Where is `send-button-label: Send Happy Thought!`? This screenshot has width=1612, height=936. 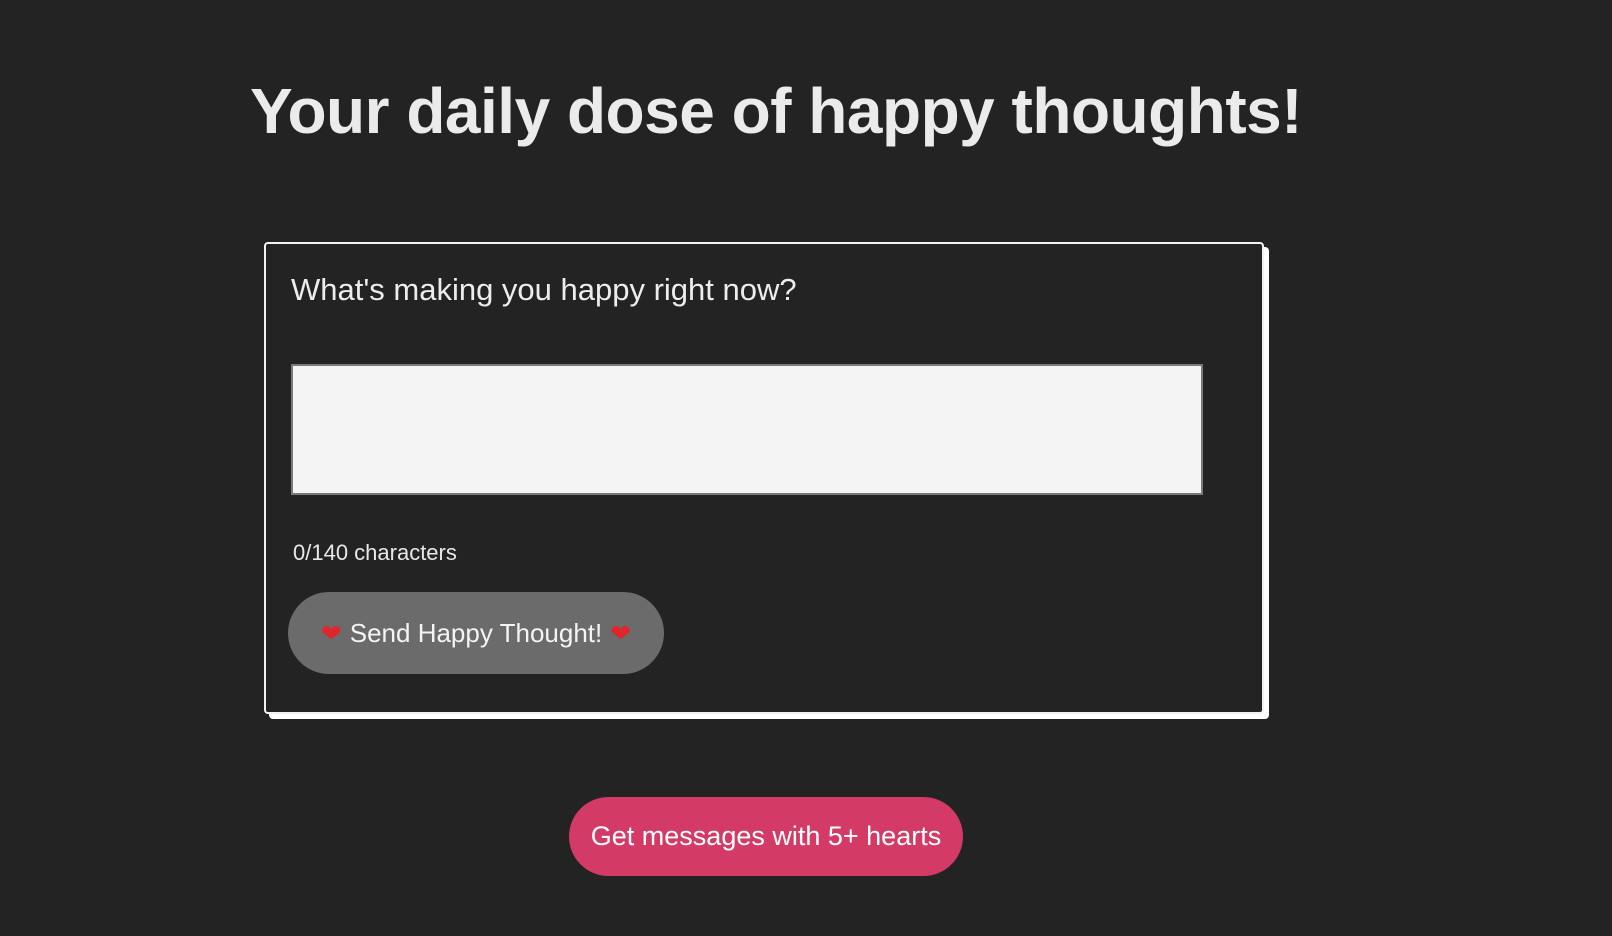
send-button-label: Send Happy Thought! is located at coordinates (476, 632).